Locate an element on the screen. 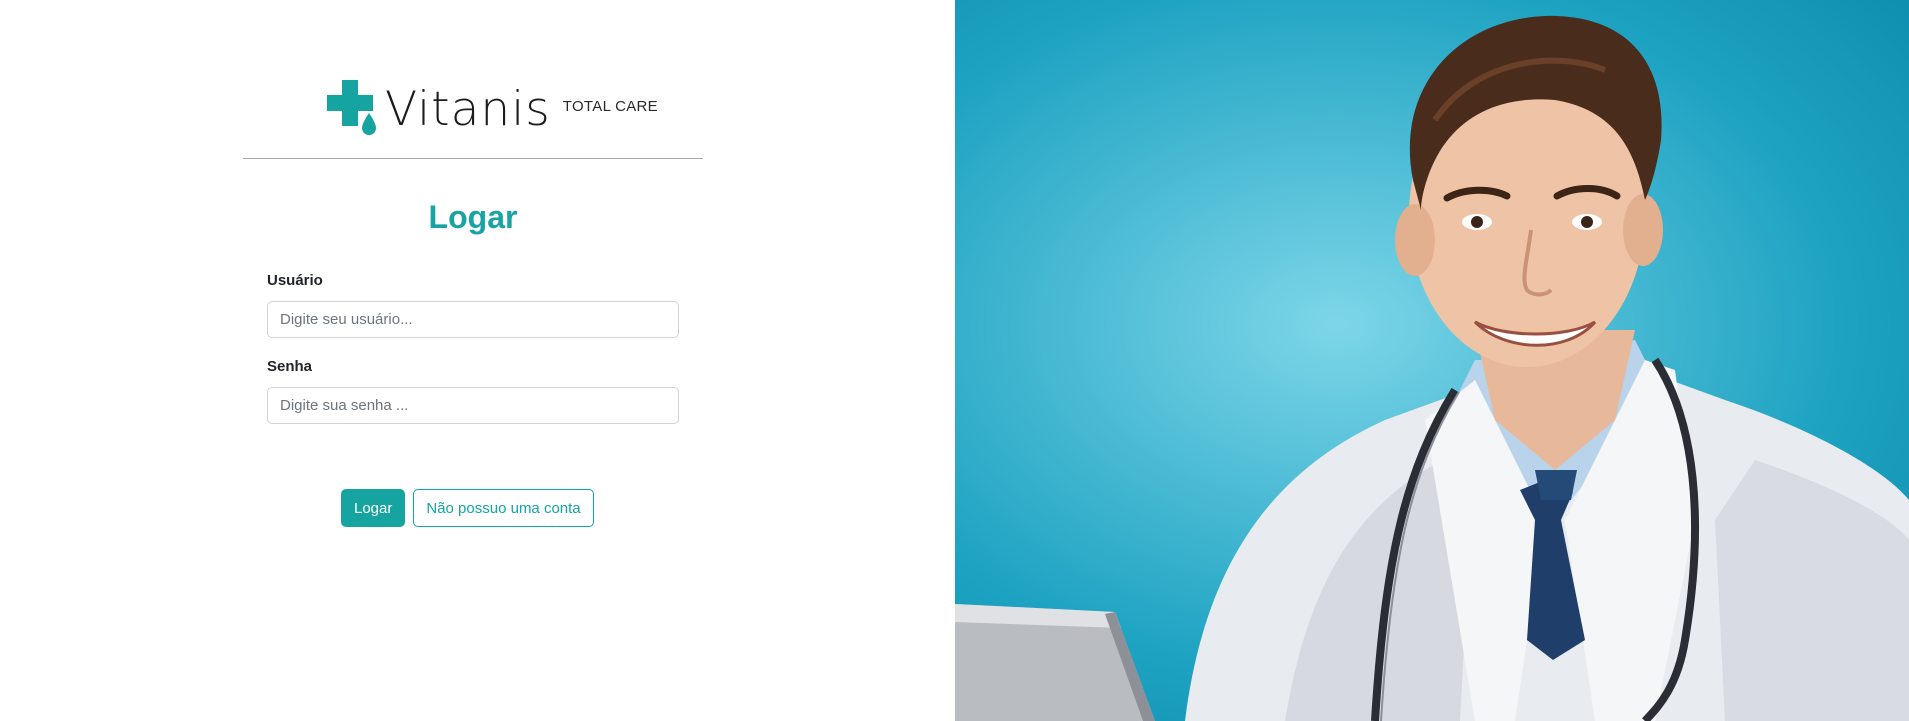  username-label: Usuário is located at coordinates (295, 280).